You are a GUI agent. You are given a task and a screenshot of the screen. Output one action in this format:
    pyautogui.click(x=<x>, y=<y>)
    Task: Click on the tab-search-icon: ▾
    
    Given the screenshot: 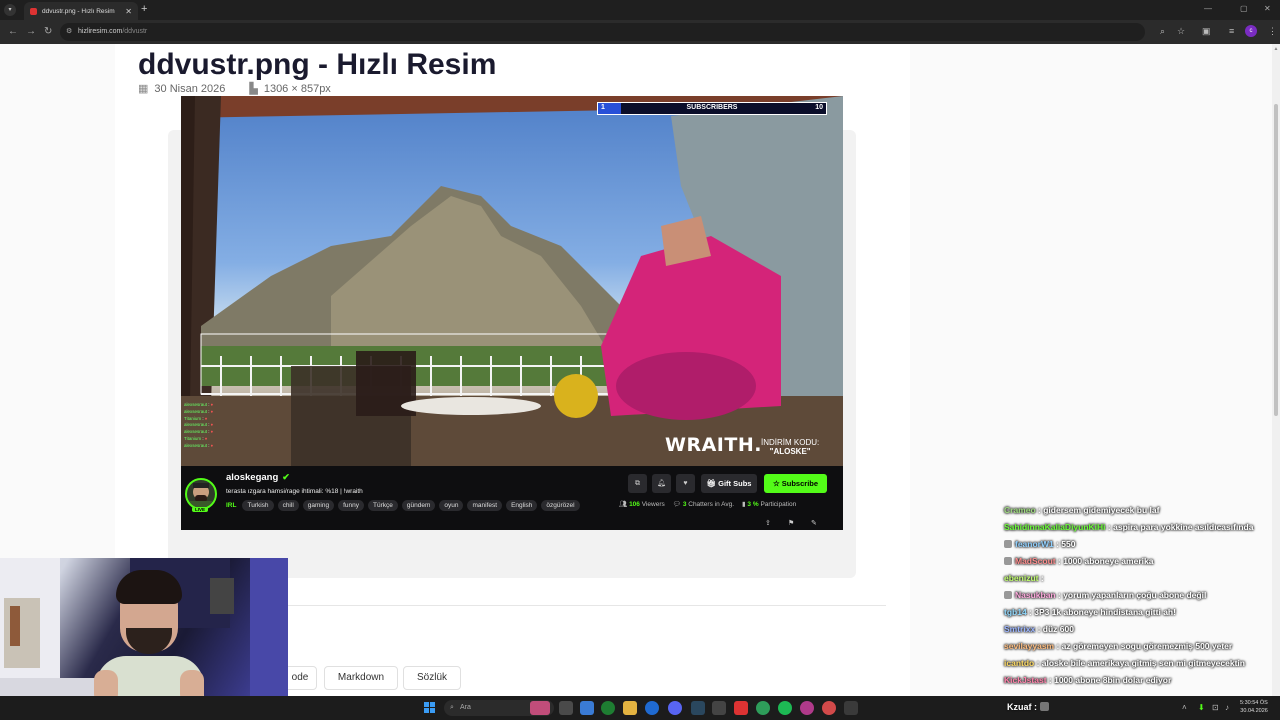 What is the action you would take?
    pyautogui.click(x=10, y=10)
    